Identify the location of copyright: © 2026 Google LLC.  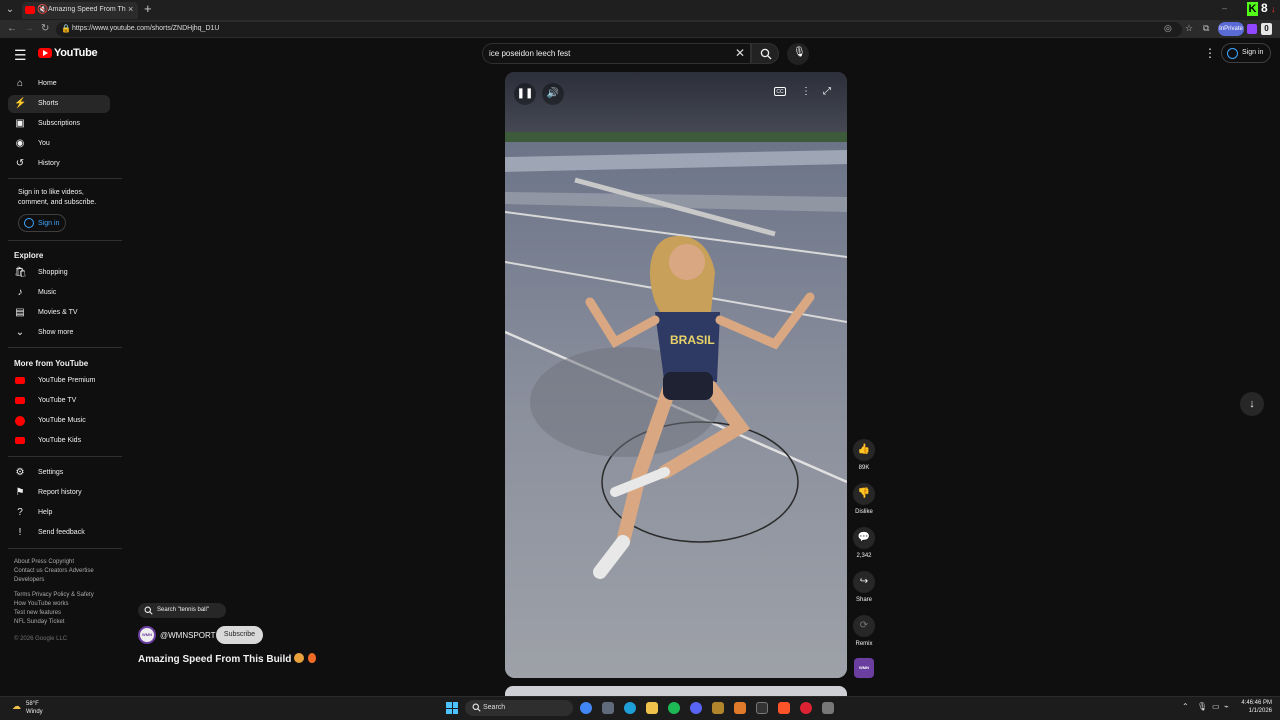
(41, 639).